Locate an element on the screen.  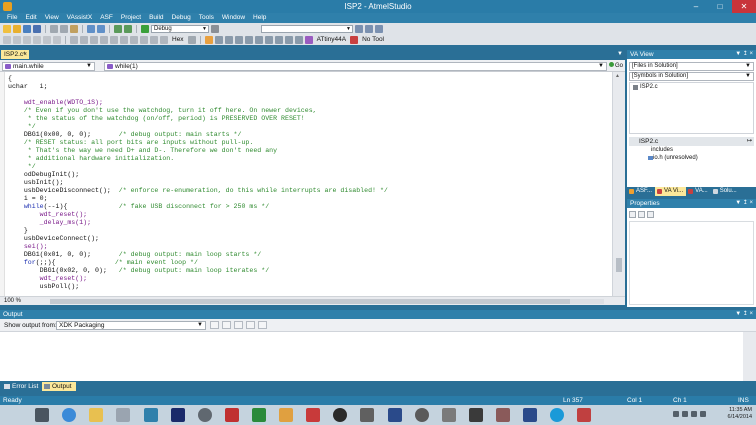
excel-icon is located at coordinates (259, 415).